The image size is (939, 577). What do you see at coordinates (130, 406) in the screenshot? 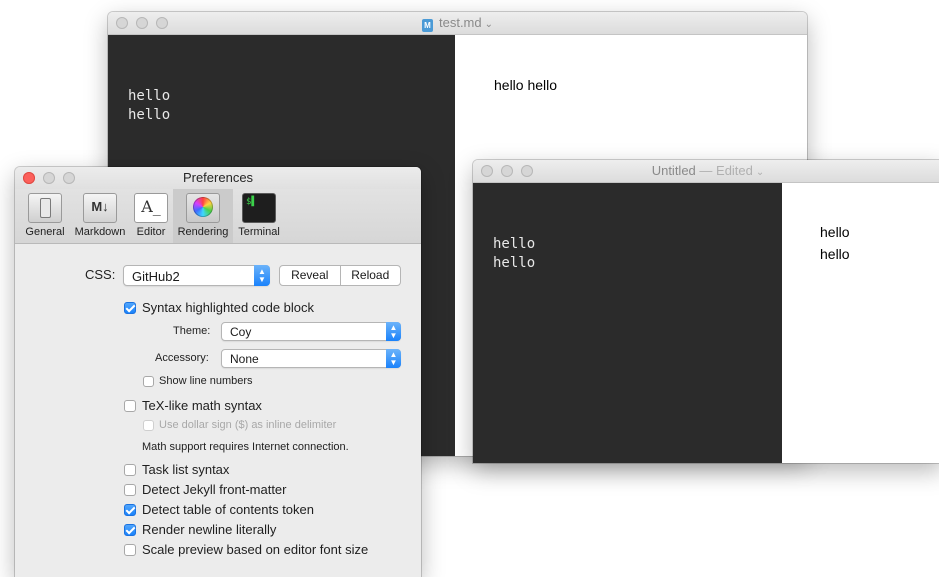
I see `tex-math-checkbox` at bounding box center [130, 406].